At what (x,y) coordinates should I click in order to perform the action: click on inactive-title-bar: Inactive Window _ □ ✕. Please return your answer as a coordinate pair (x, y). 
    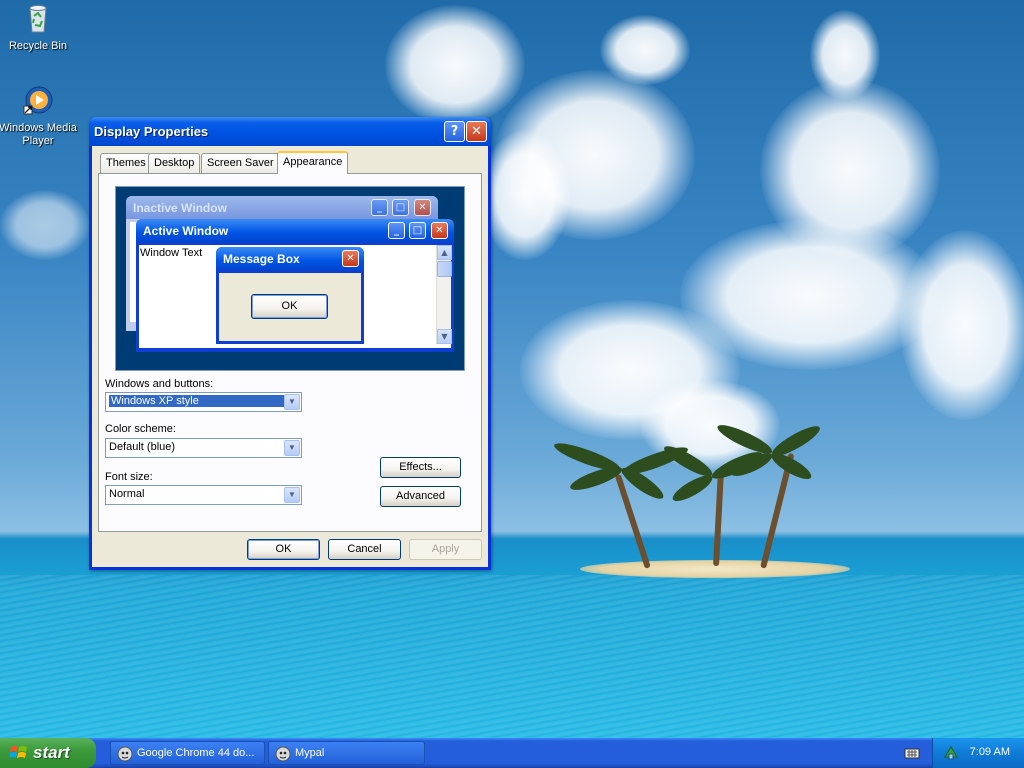
    Looking at the image, I should click on (282, 207).